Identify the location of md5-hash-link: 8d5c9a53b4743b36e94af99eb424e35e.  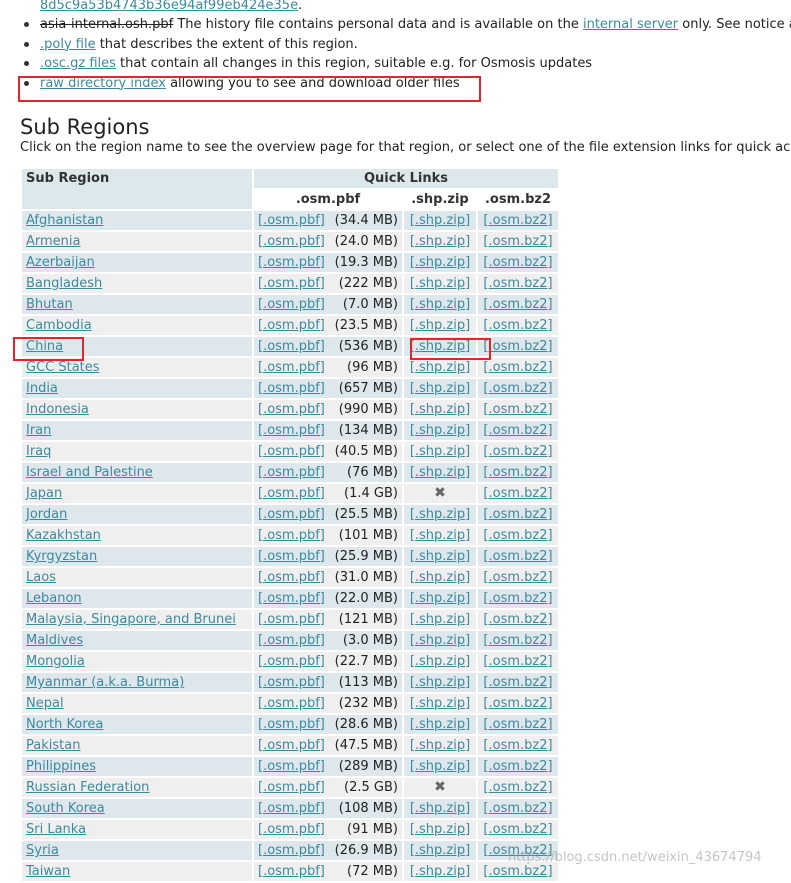
(169, 6).